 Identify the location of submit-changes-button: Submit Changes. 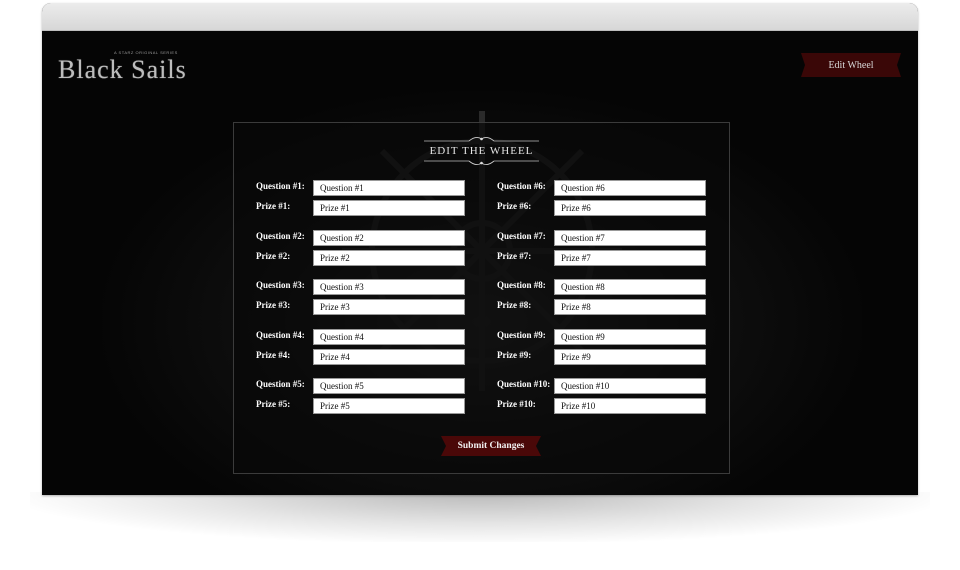
(491, 446).